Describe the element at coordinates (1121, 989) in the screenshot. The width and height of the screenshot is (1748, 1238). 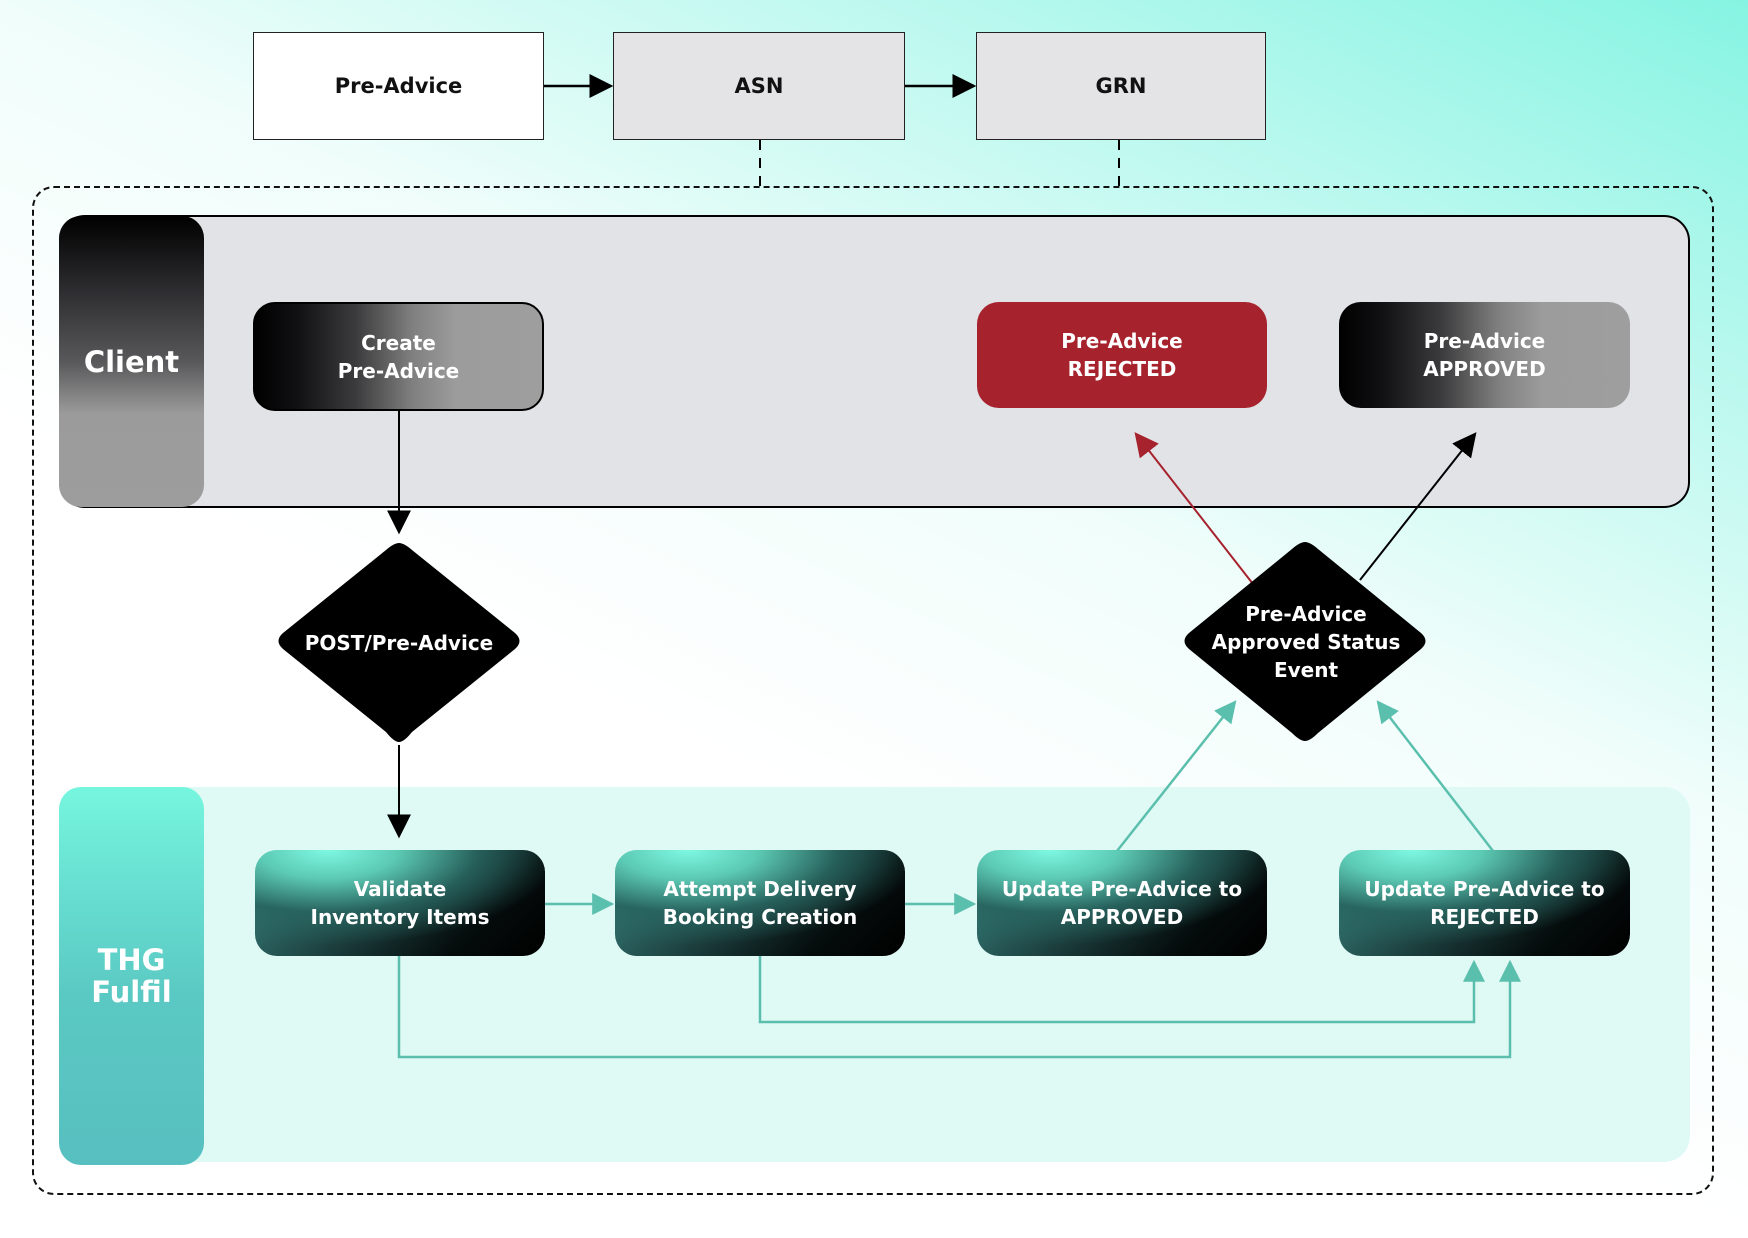
I see `arrow-attempt-to-update-rejected` at that location.